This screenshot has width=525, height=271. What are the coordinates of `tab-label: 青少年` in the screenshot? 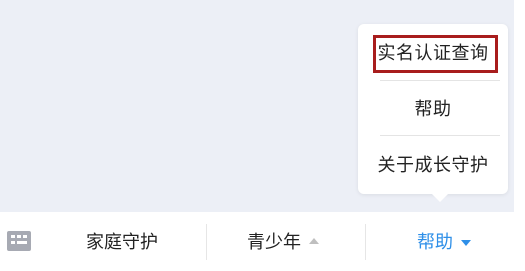 It's located at (274, 242).